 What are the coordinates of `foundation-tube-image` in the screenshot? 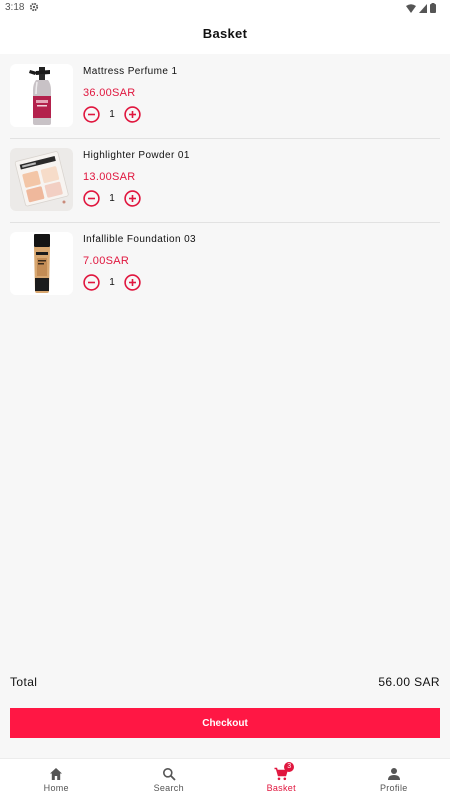 It's located at (42, 263).